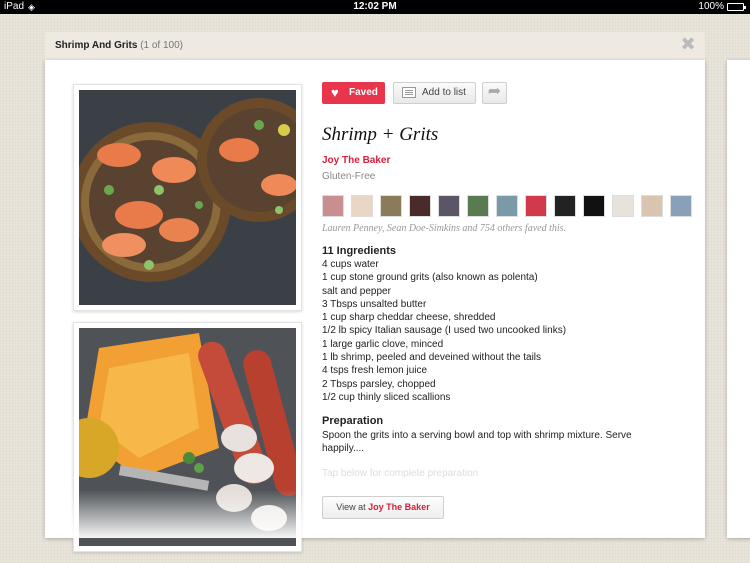 The height and width of the screenshot is (563, 750). What do you see at coordinates (335, 92) in the screenshot?
I see `heart-icon: ♥` at bounding box center [335, 92].